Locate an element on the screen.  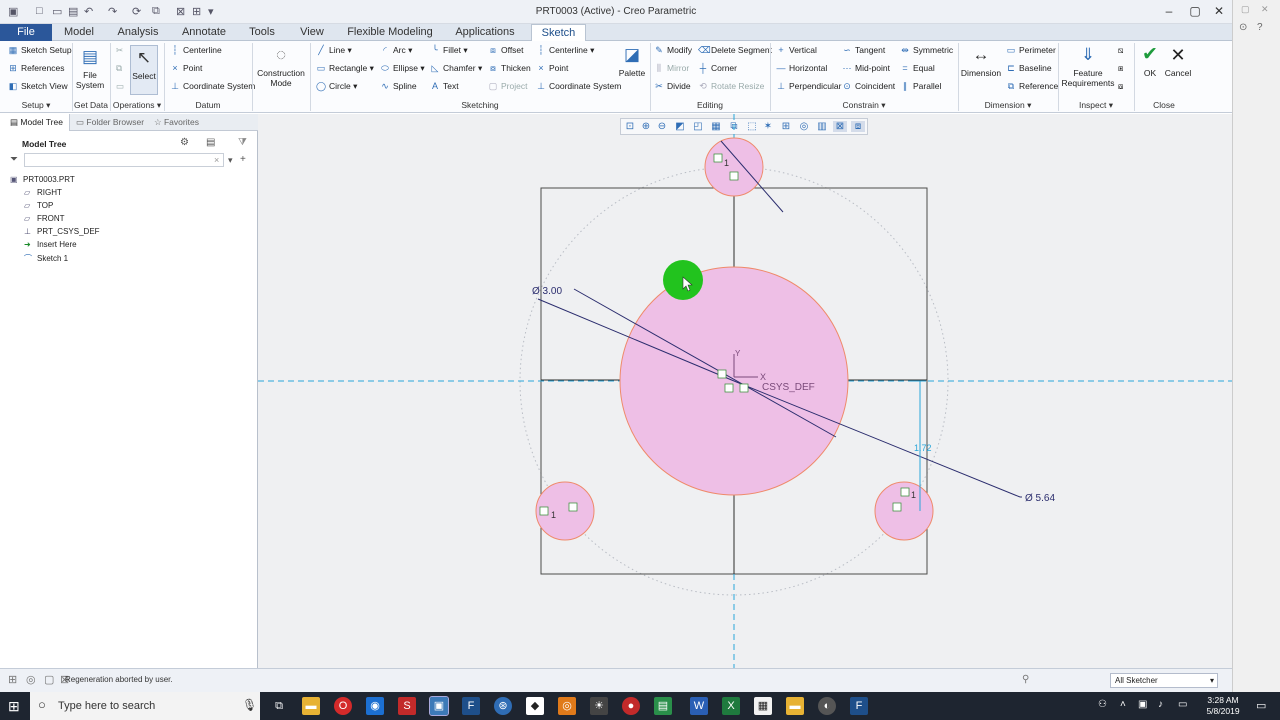
circle-button: ◯ Circle ▾ is located at coordinates (336, 86).